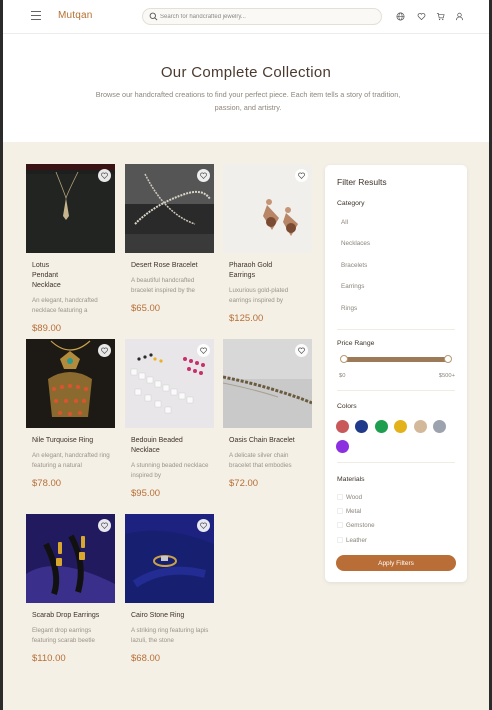  Describe the element at coordinates (246, 72) in the screenshot. I see `page-title: Our Complete Collection` at that location.